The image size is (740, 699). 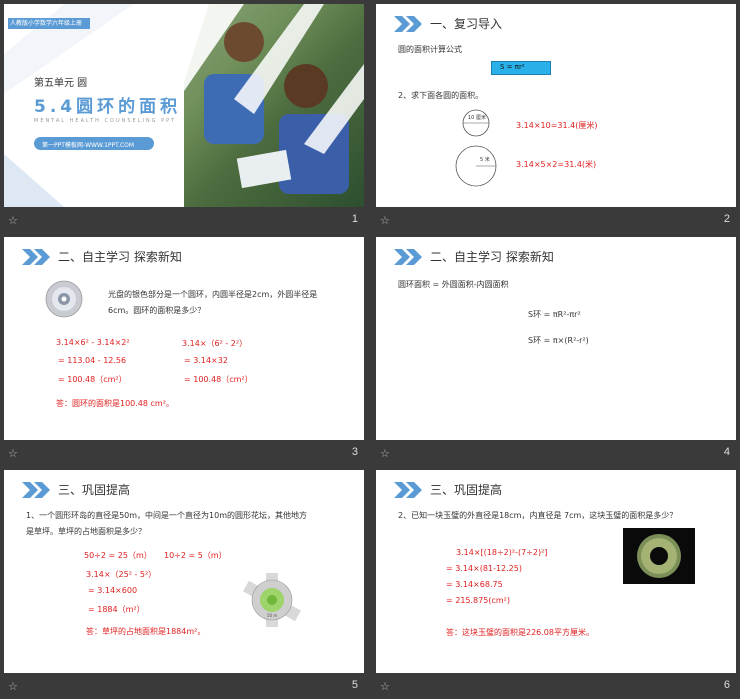 I want to click on slide-bar: ☆ 3, so click(x=184, y=453).